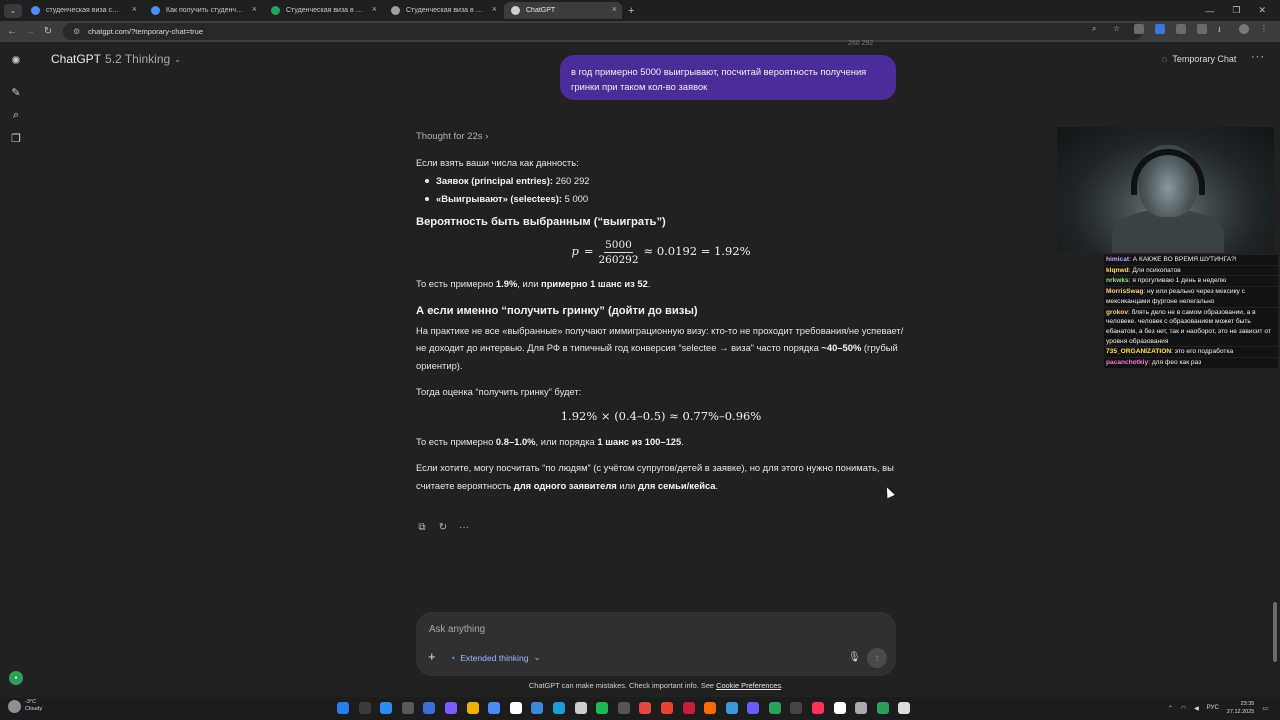 The width and height of the screenshot is (1280, 720). What do you see at coordinates (495, 657) in the screenshot?
I see `extended-thinking-button: ◔ Extended thinking ⌄` at bounding box center [495, 657].